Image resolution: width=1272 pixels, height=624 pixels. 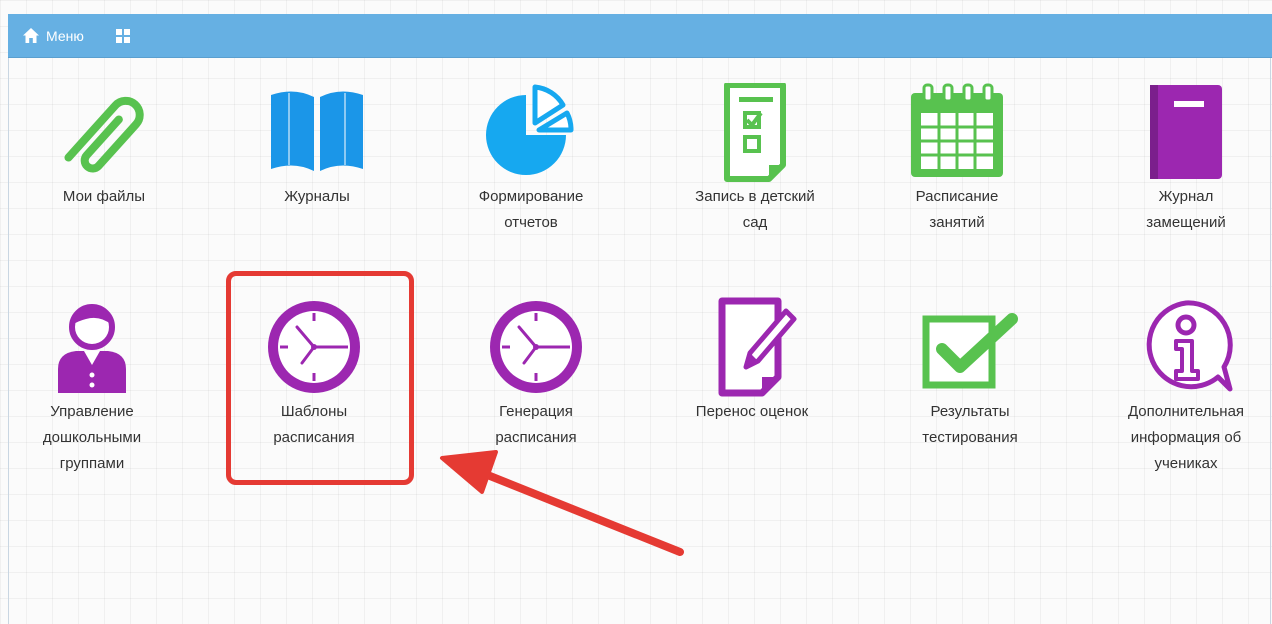 I want to click on tile-kindergarten-enroll: Запись в детский сад, so click(x=755, y=159).